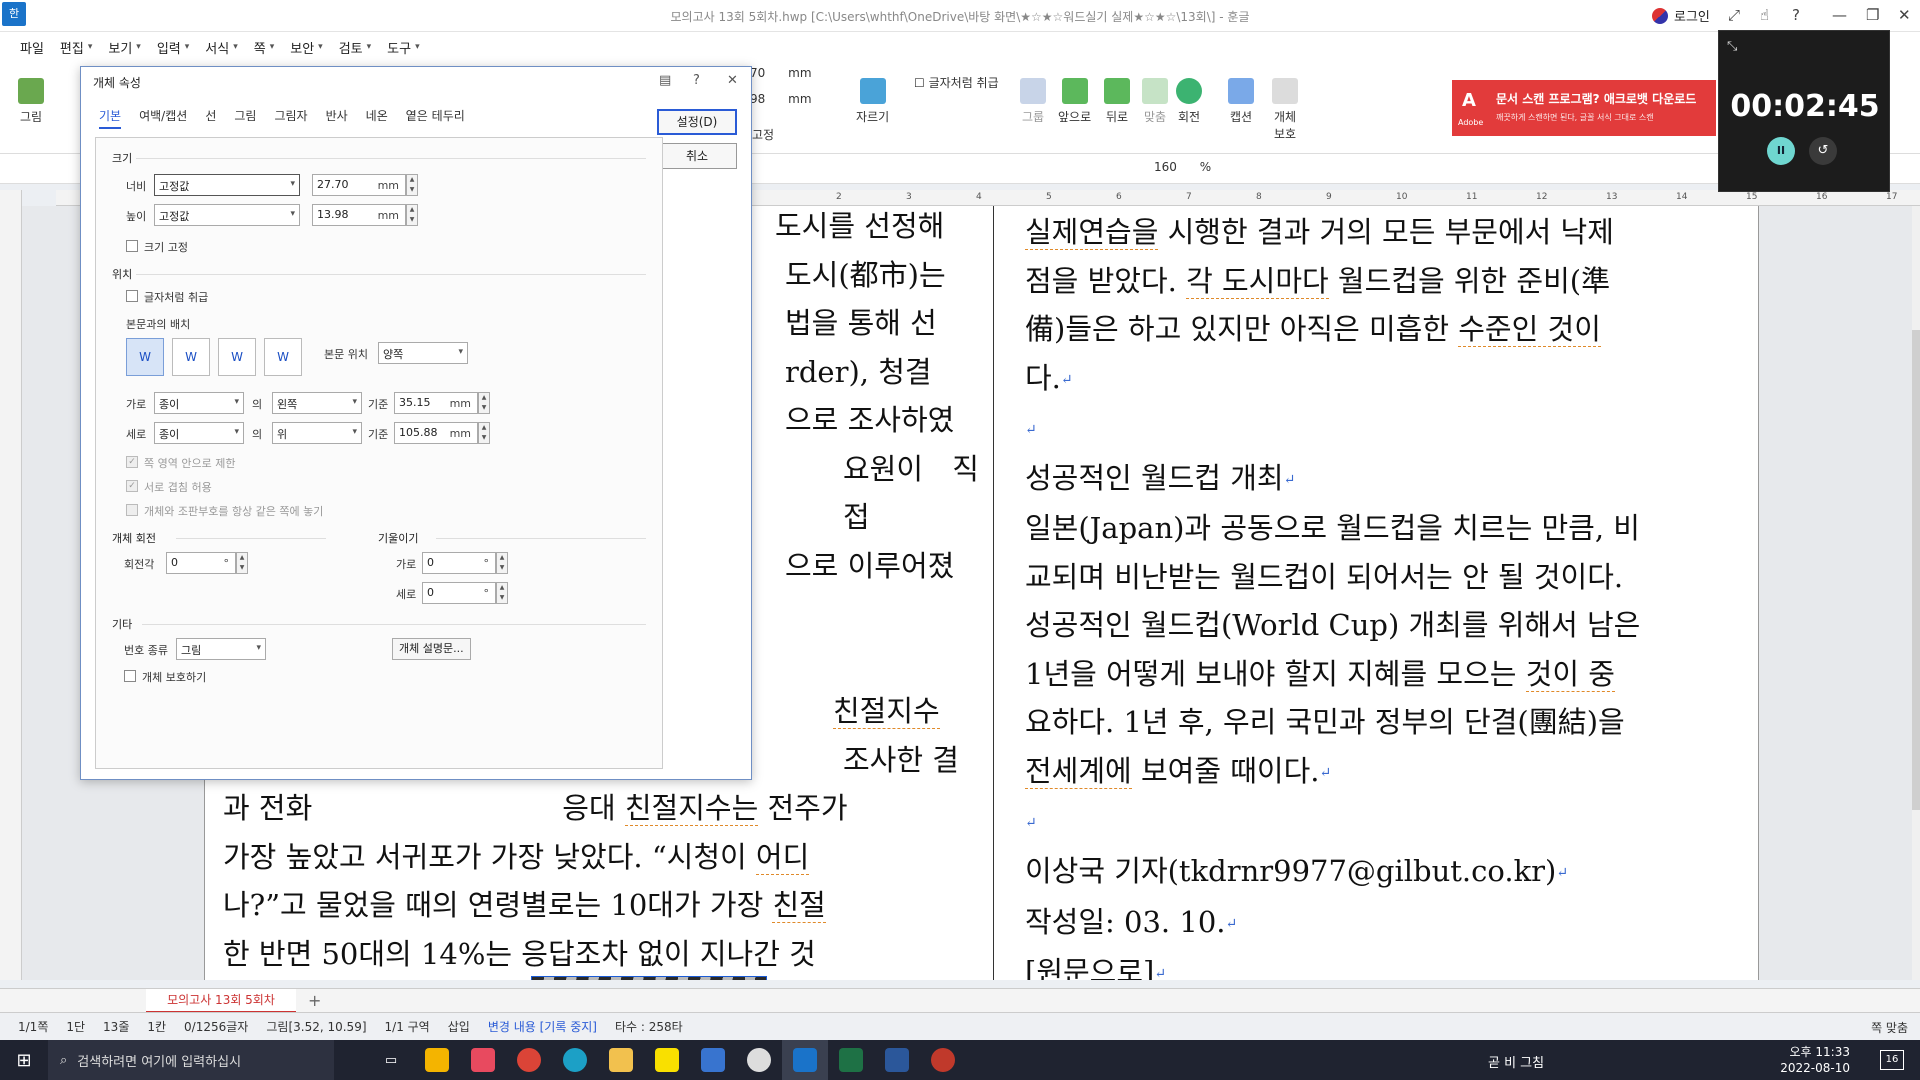 The image size is (1920, 1080). Describe the element at coordinates (130, 676) in the screenshot. I see `protect-object-checkbox` at that location.